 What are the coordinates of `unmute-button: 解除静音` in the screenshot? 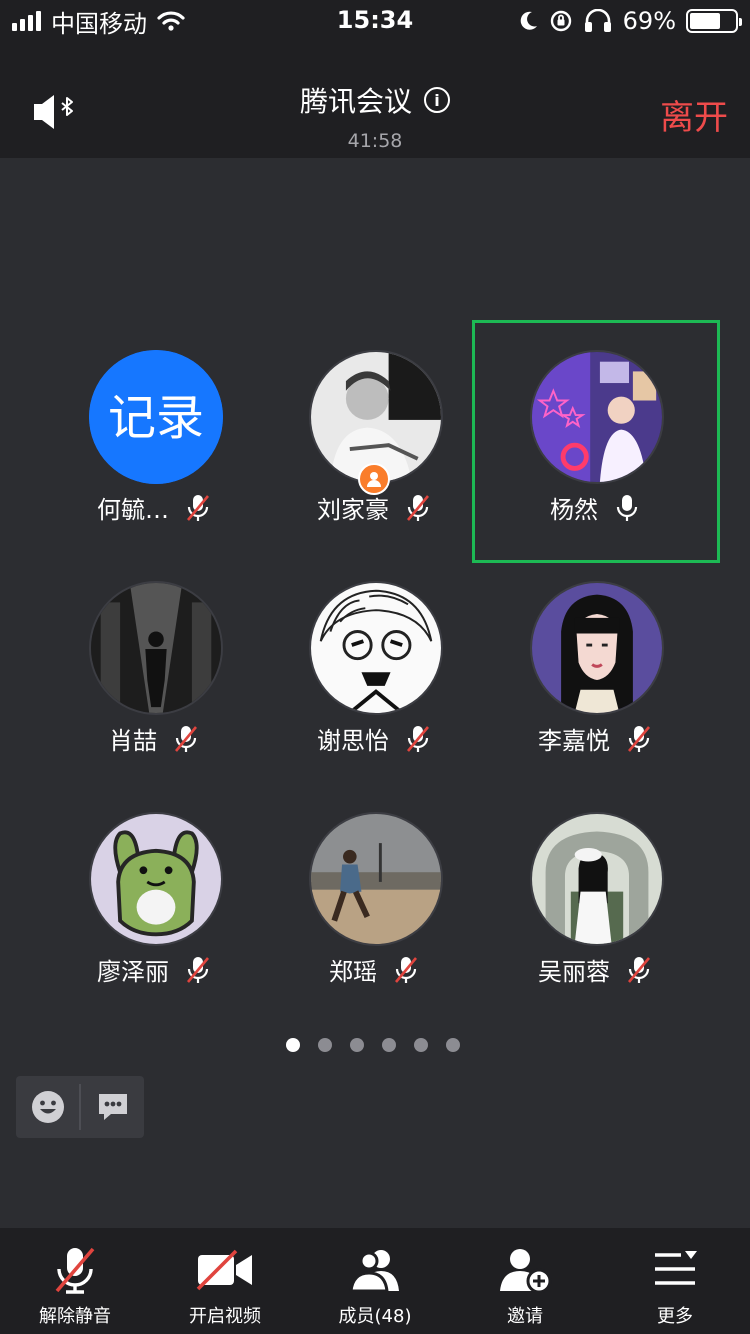 It's located at (75, 1281).